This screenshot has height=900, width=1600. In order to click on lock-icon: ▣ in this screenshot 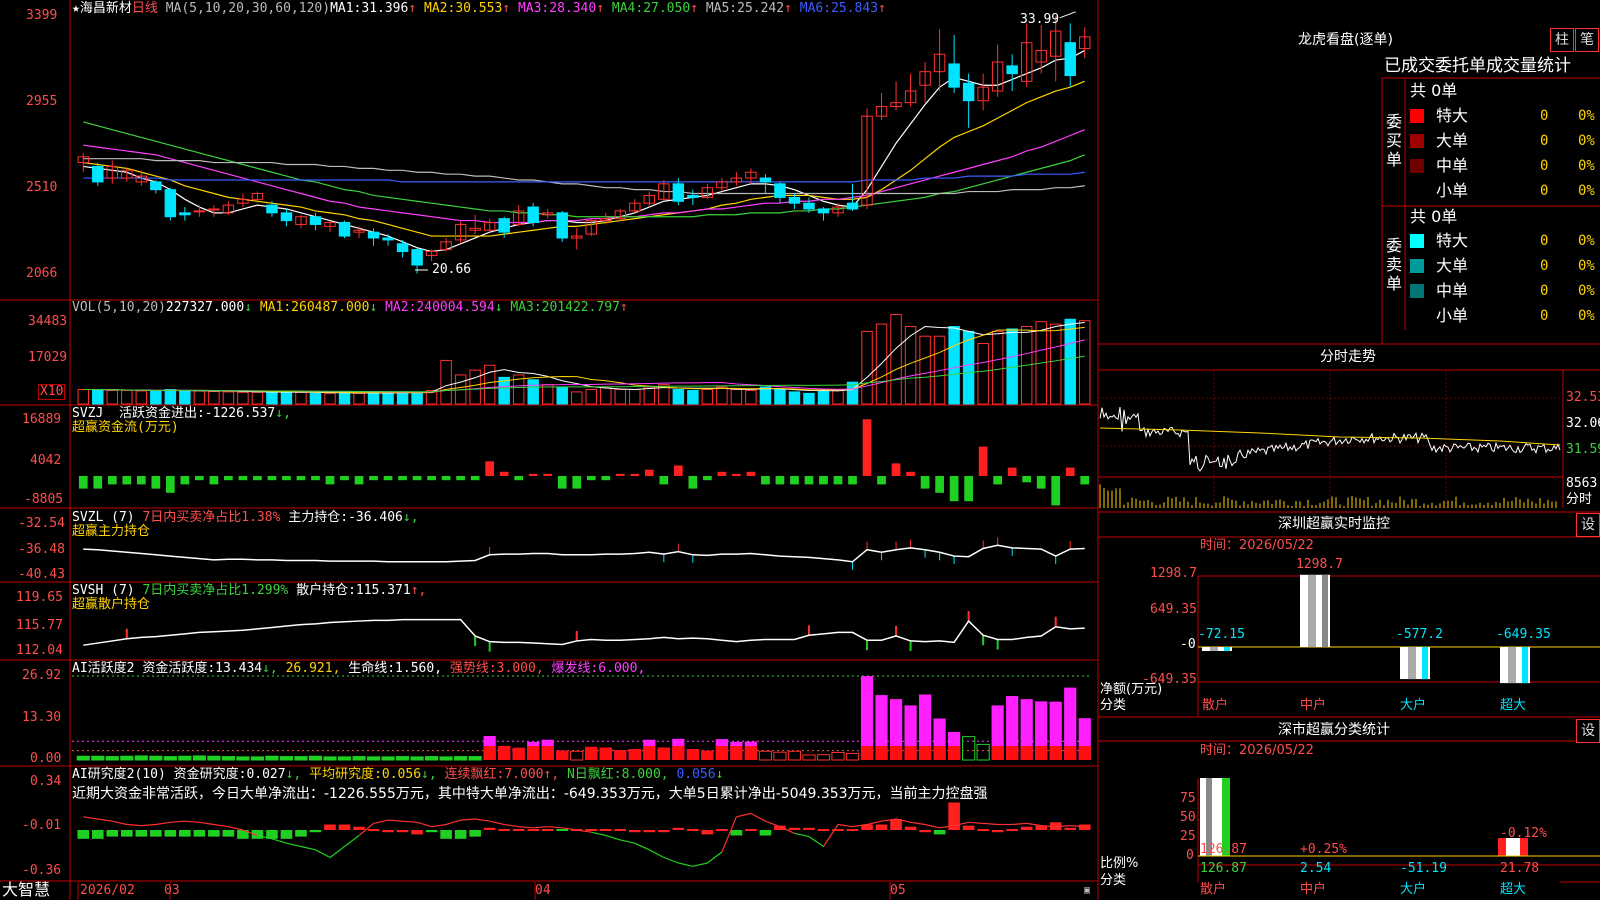, I will do `click(1087, 891)`.